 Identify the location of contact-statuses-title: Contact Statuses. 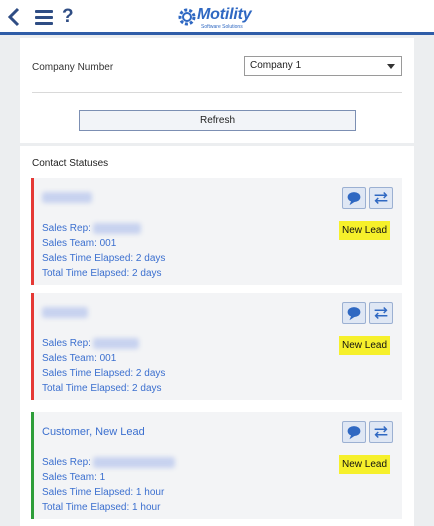
(70, 163).